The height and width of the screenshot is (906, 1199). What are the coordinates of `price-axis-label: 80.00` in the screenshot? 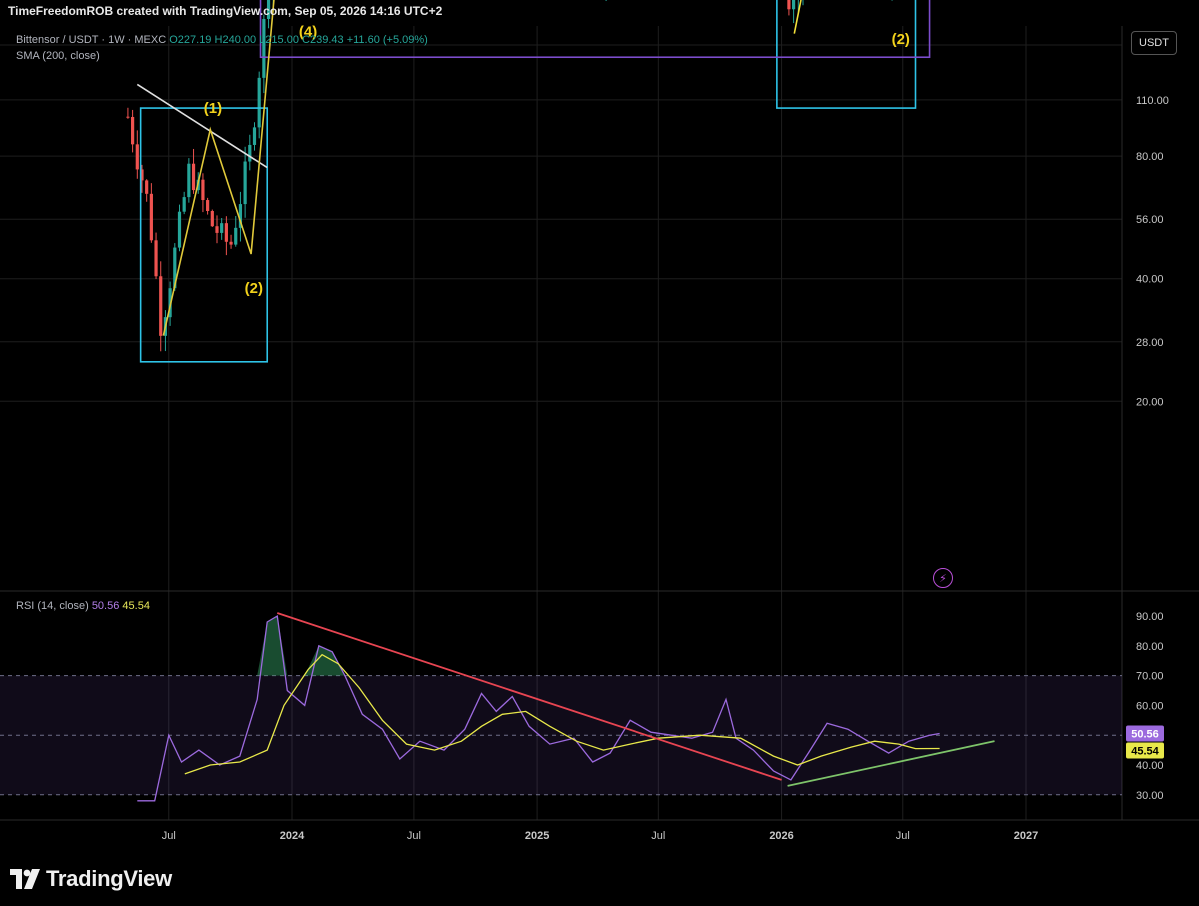 It's located at (1150, 157).